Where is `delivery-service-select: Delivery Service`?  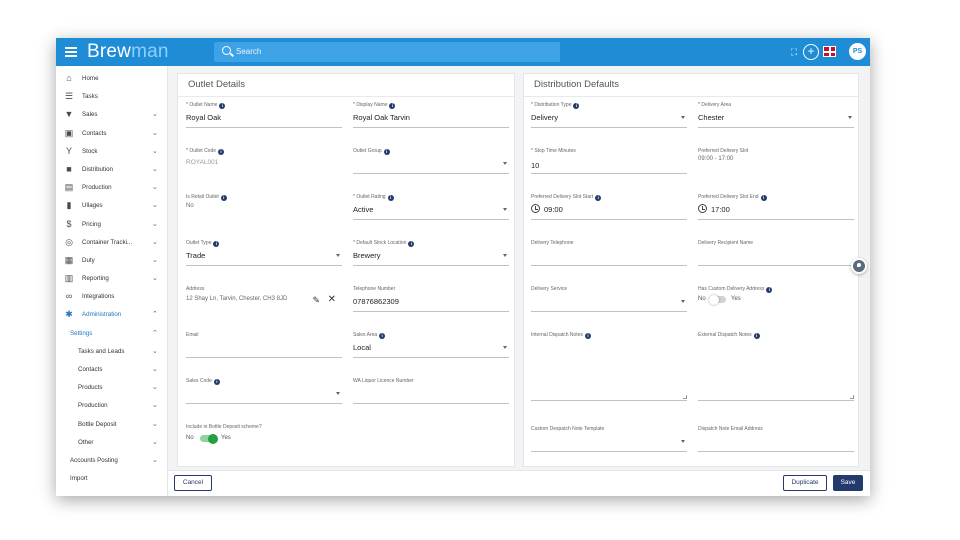
delivery-service-select: Delivery Service is located at coordinates (609, 302).